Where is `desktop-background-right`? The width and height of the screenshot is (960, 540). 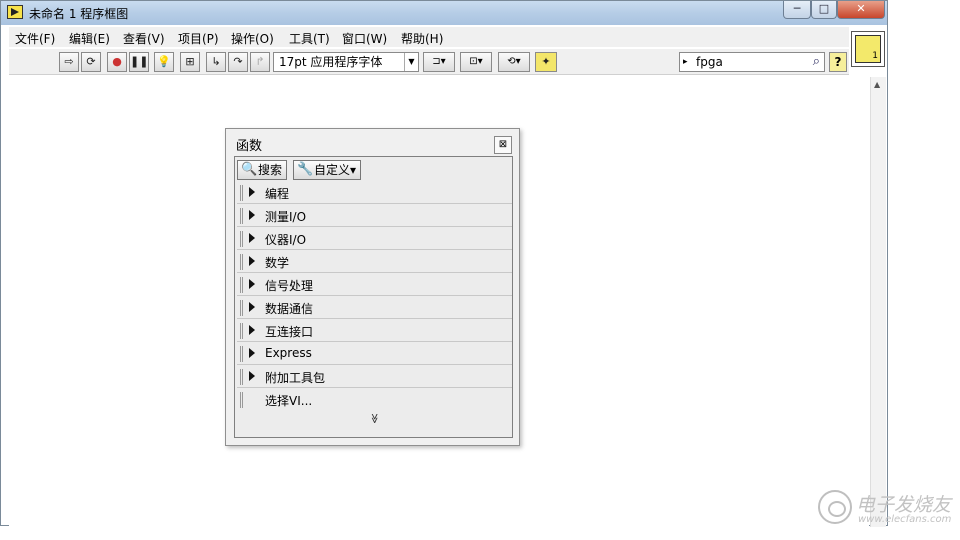 desktop-background-right is located at coordinates (924, 270).